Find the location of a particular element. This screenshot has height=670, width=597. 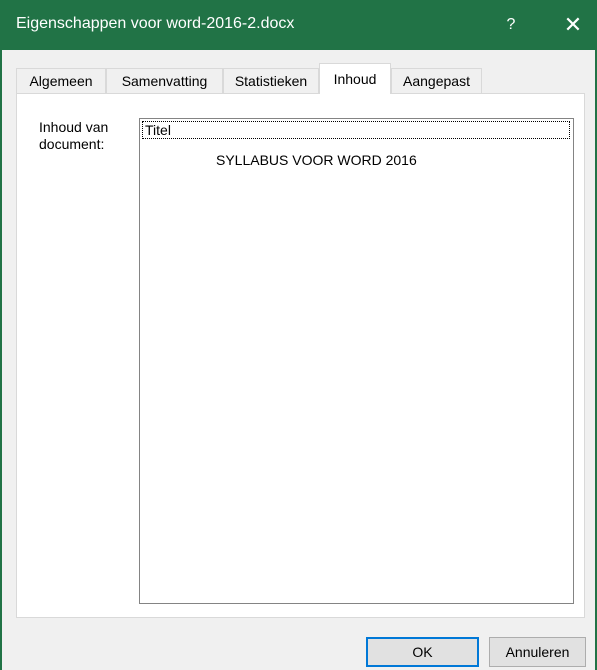

tab-inhoud: Inhoud is located at coordinates (355, 78).